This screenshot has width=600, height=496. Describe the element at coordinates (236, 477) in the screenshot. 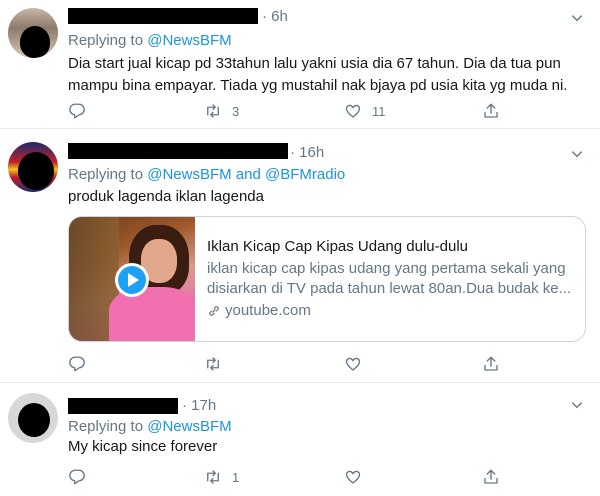

I see `retweet-count: 1` at that location.